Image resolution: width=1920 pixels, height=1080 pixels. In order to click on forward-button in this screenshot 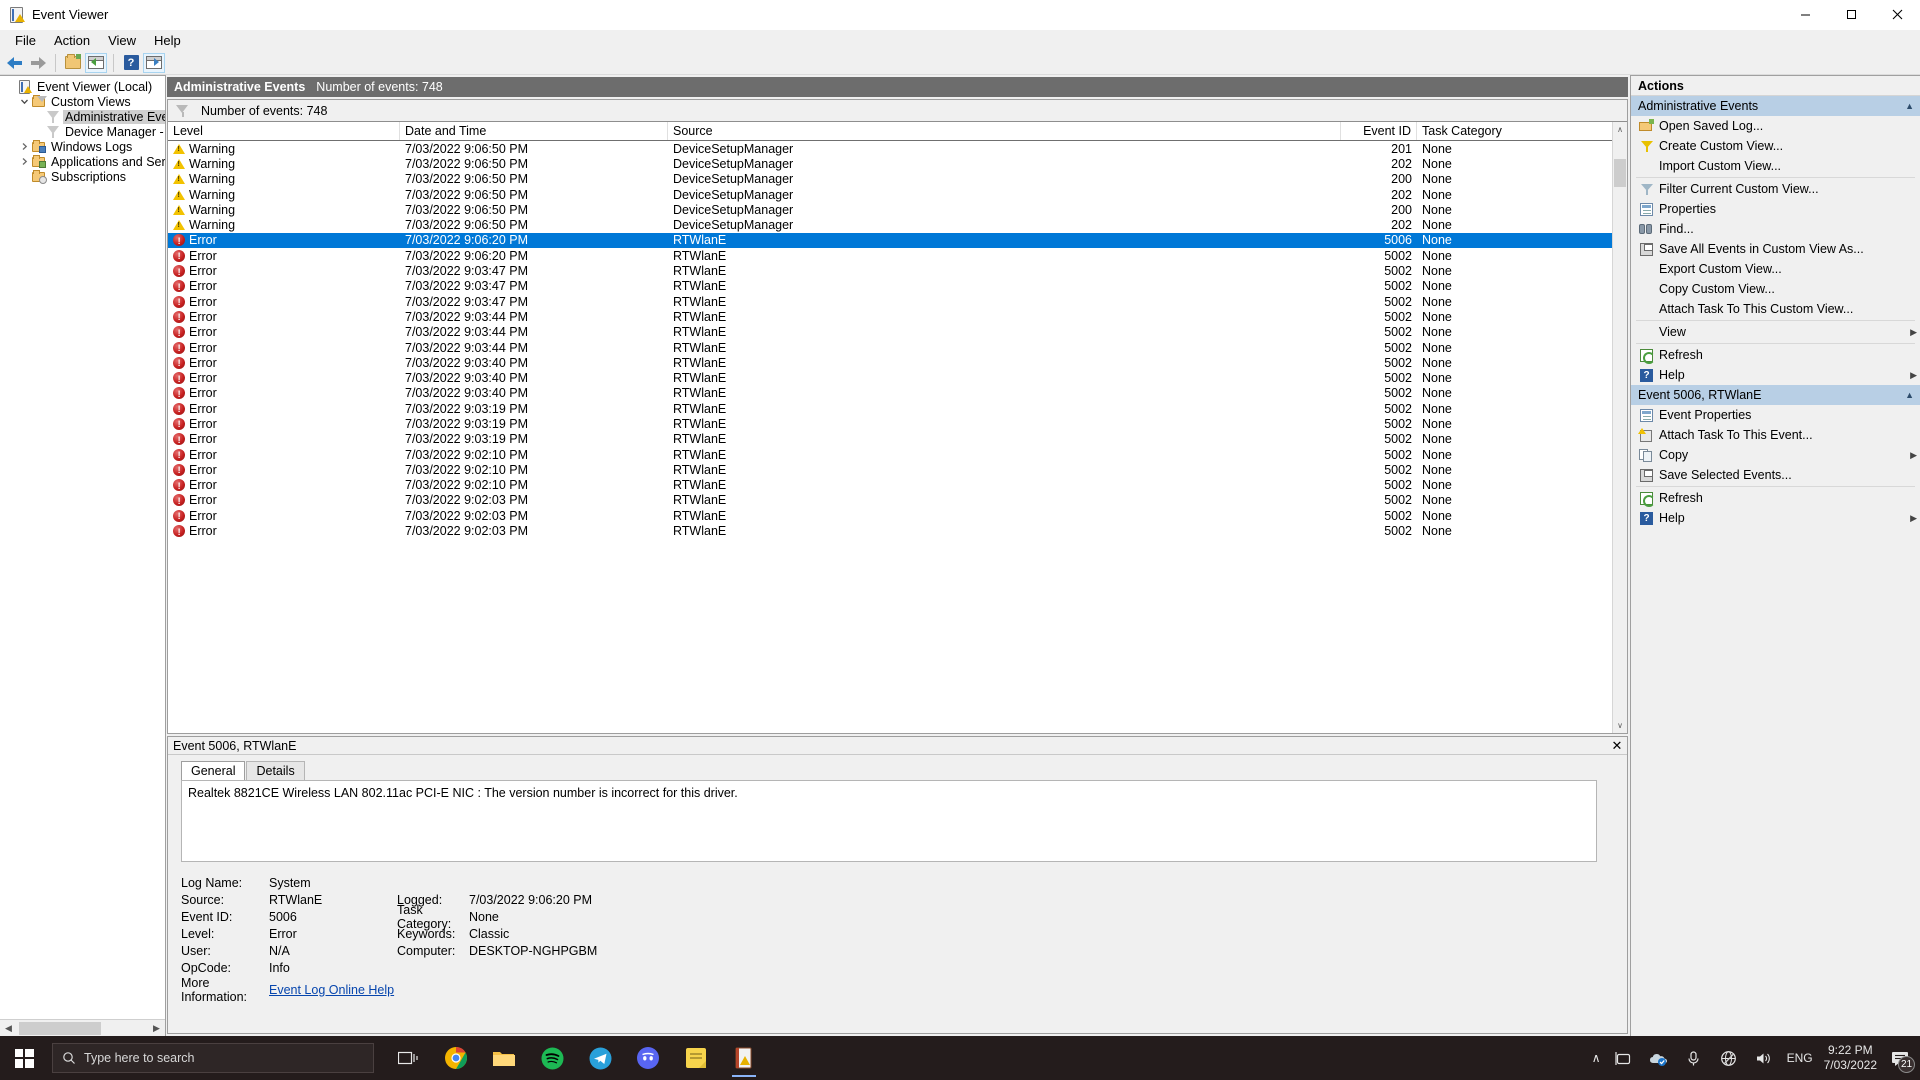, I will do `click(38, 63)`.